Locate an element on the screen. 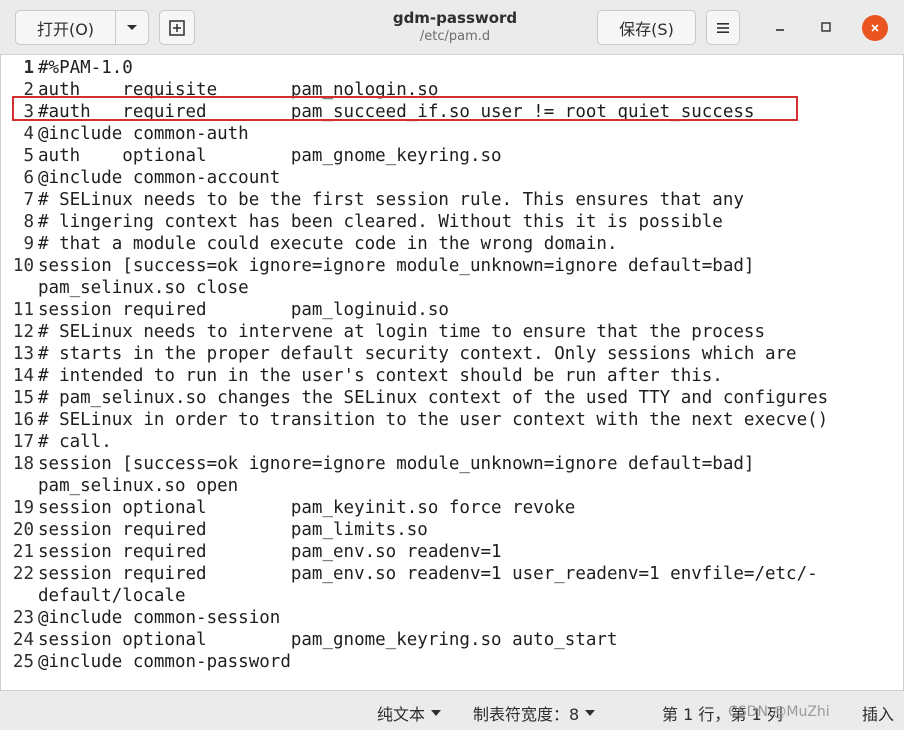 Image resolution: width=904 pixels, height=730 pixels. line-number: 24 is located at coordinates (23, 640).